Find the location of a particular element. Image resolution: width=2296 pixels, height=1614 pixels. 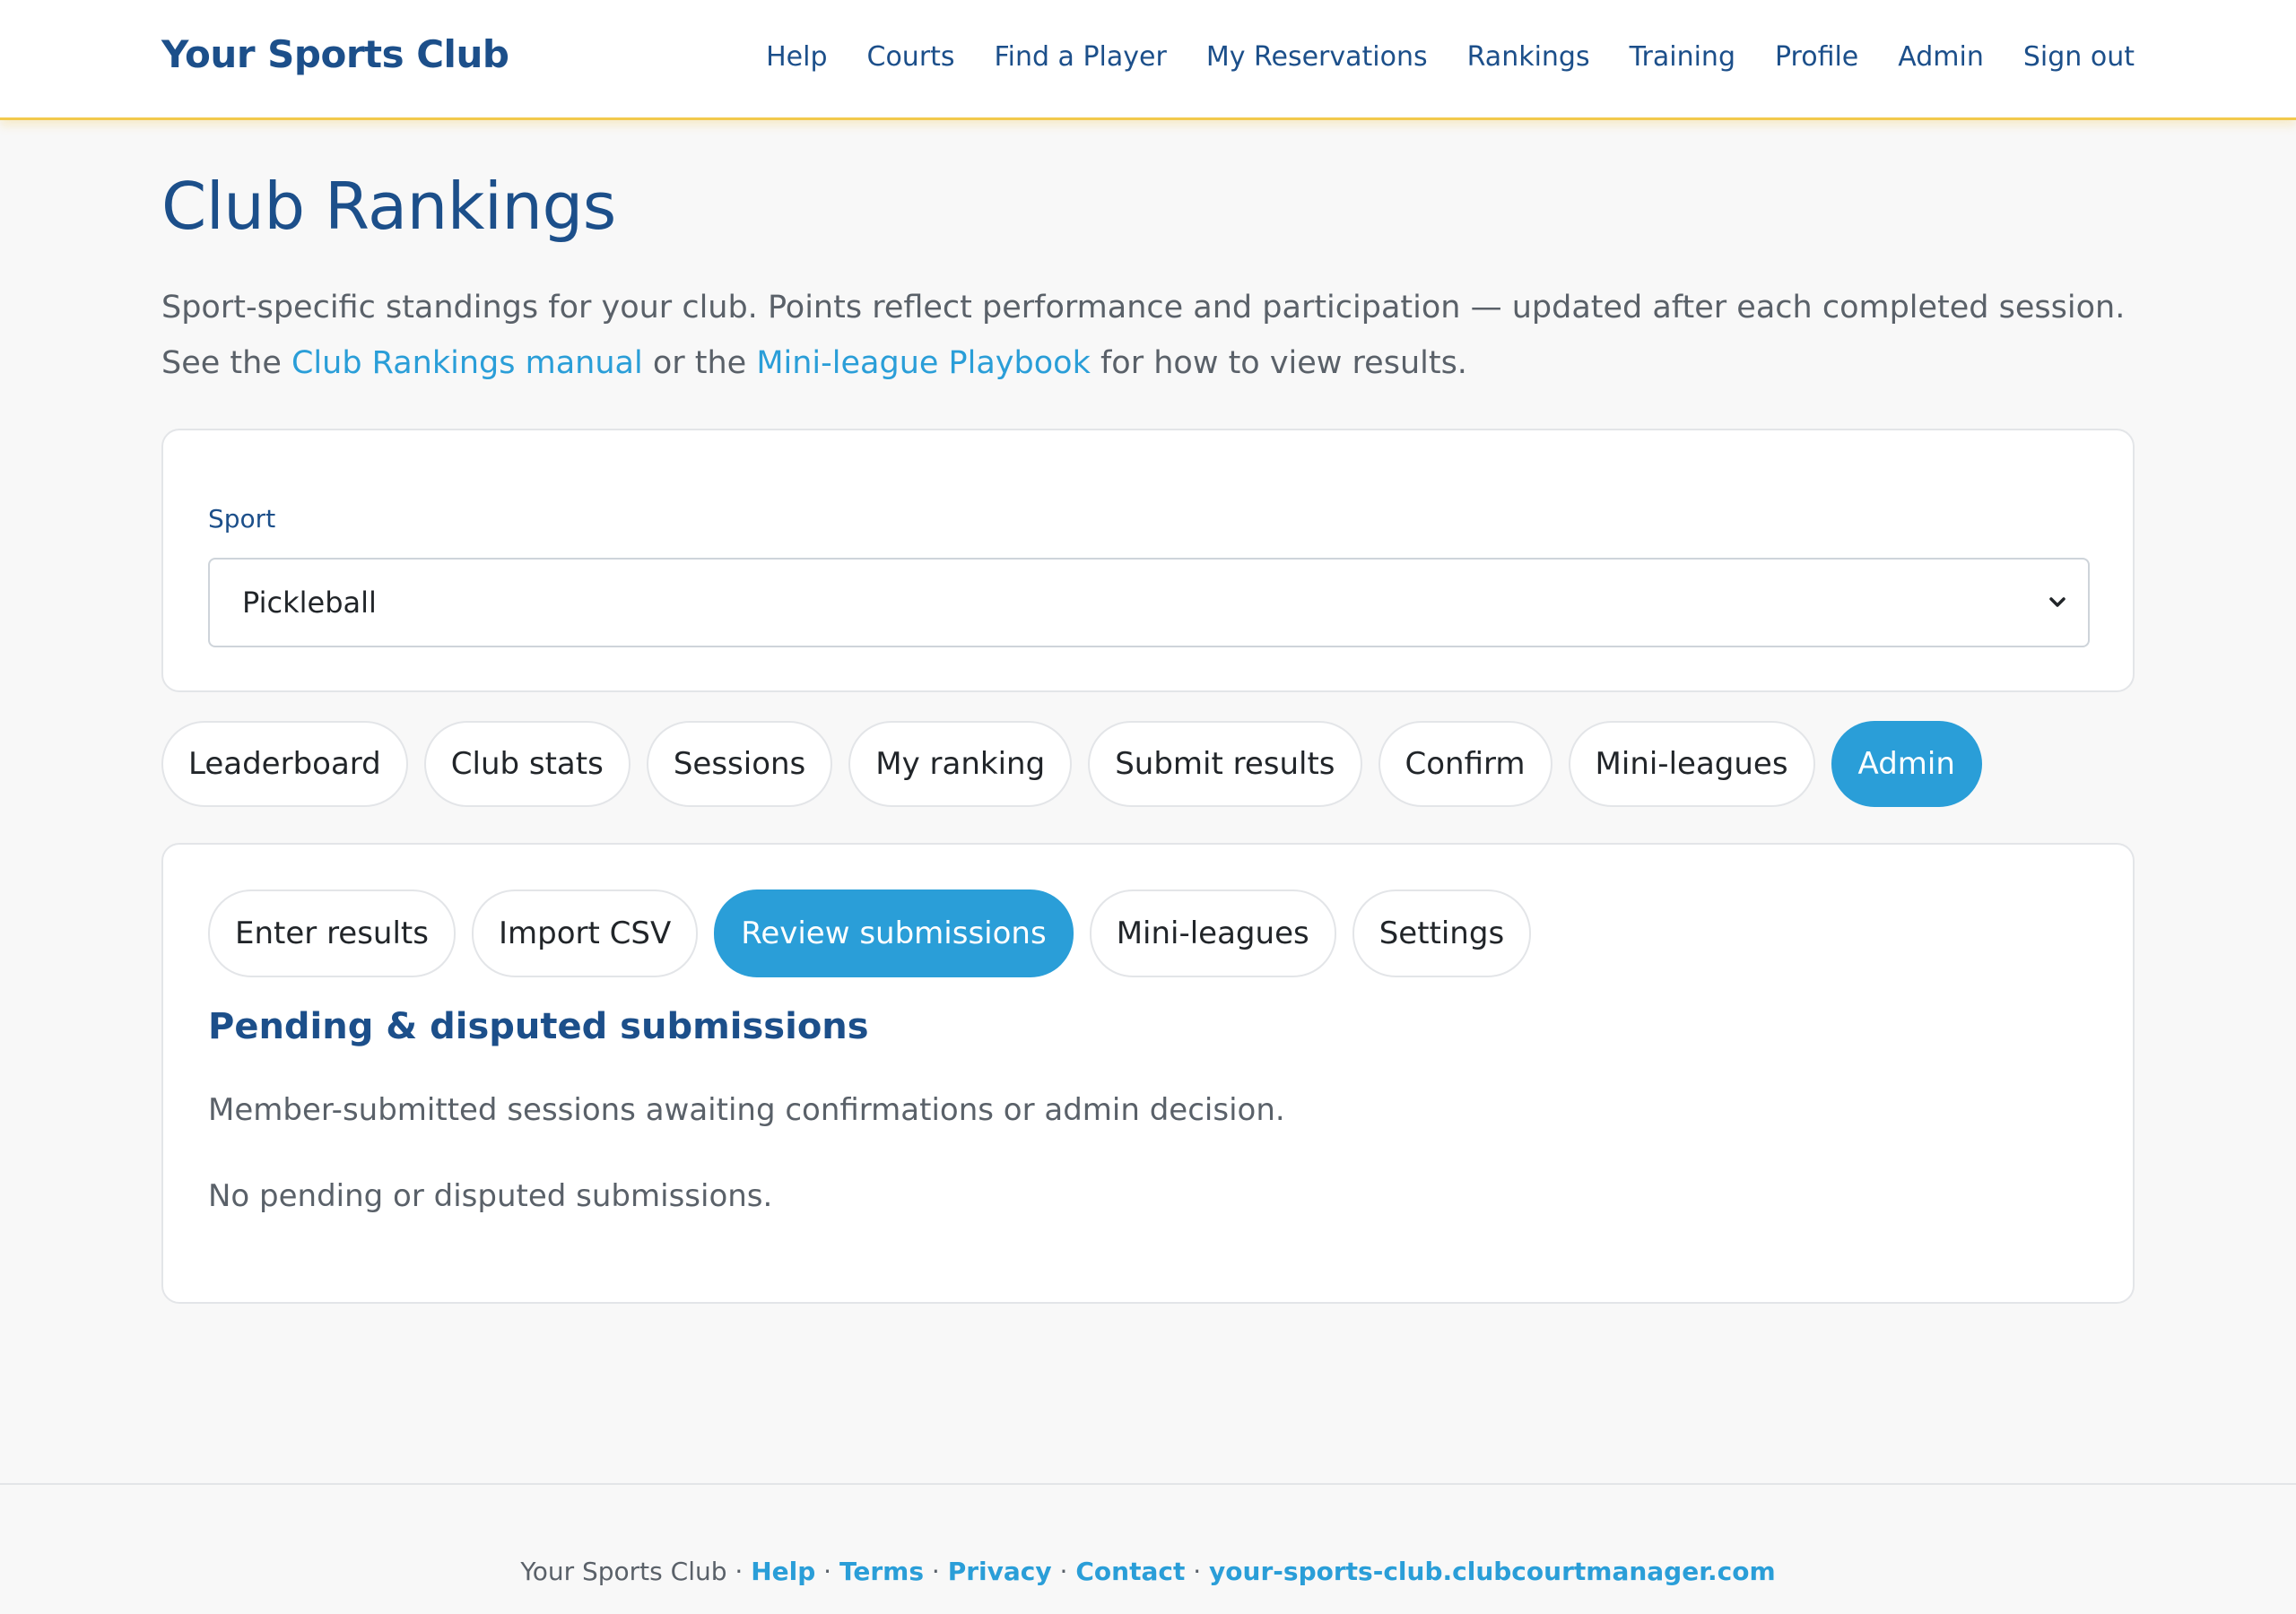

subtab-import-csv: Import CSV is located at coordinates (585, 933).